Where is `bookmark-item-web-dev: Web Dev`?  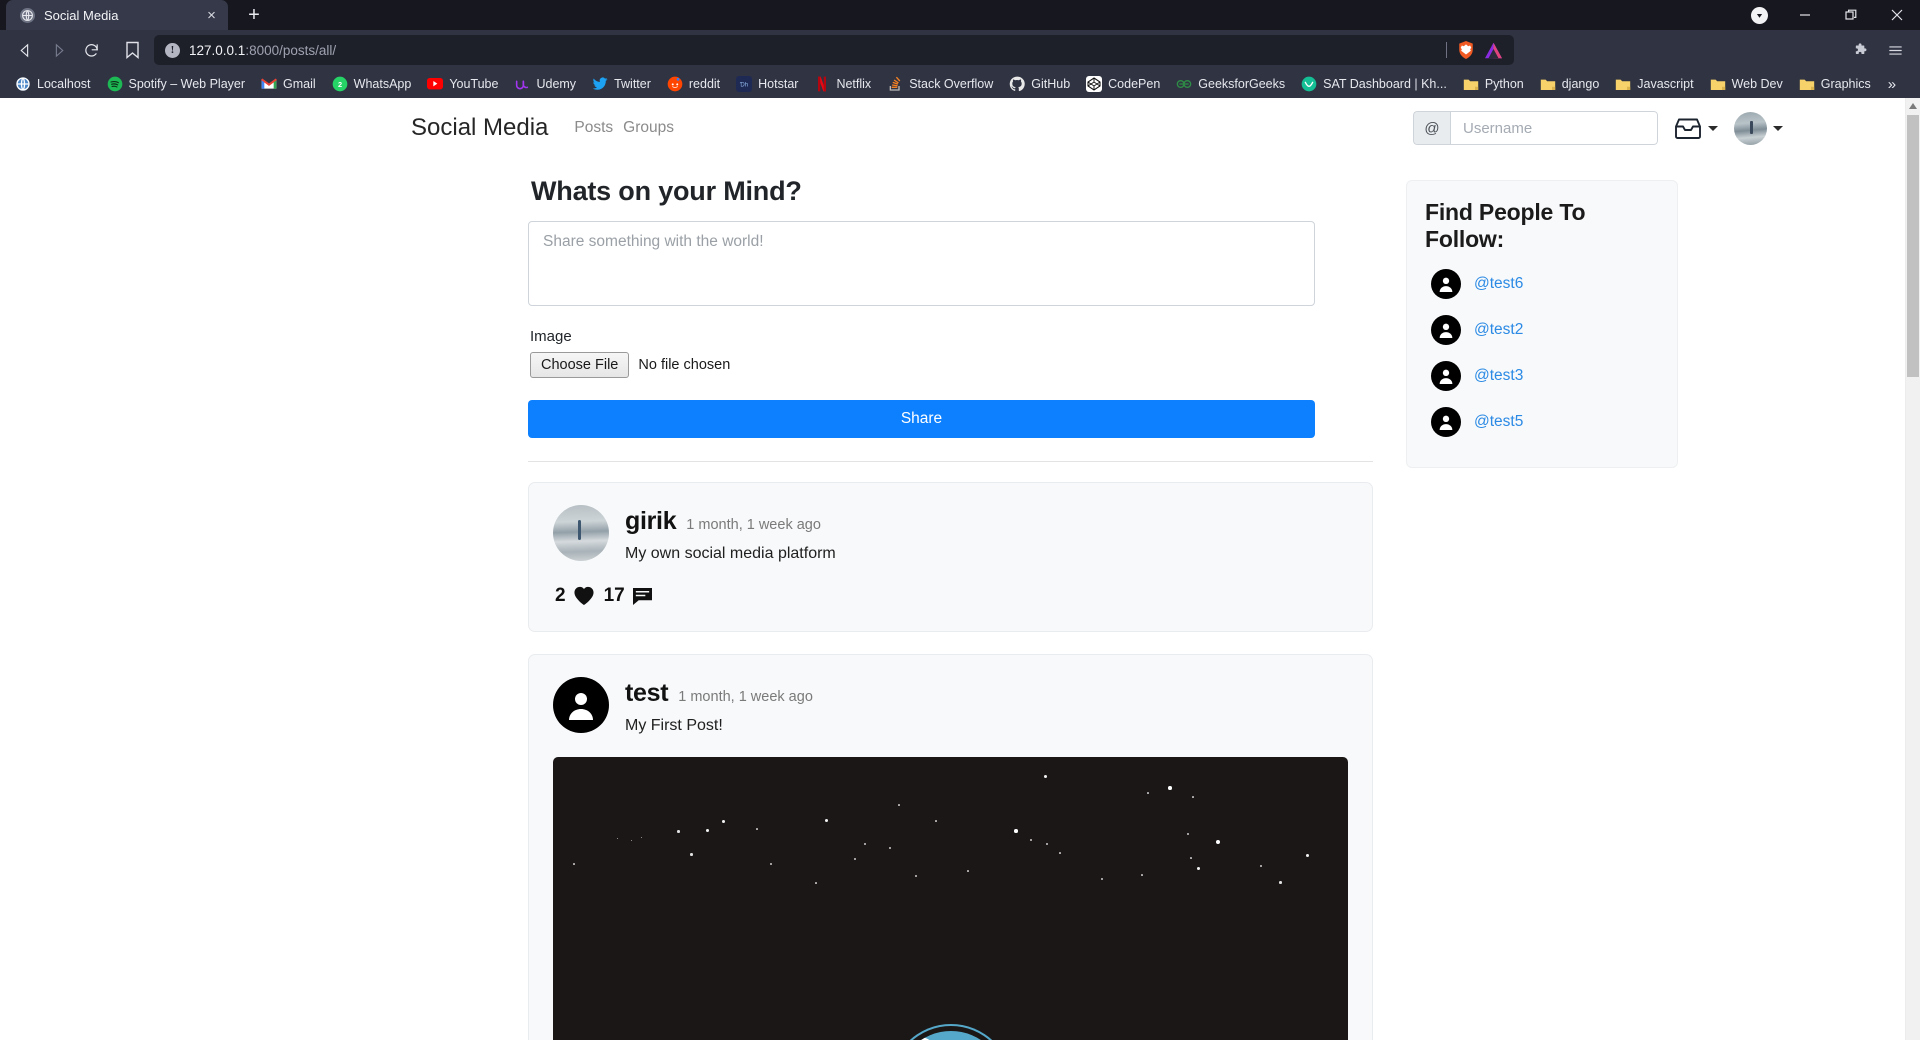
bookmark-item-web-dev: Web Dev is located at coordinates (1746, 84).